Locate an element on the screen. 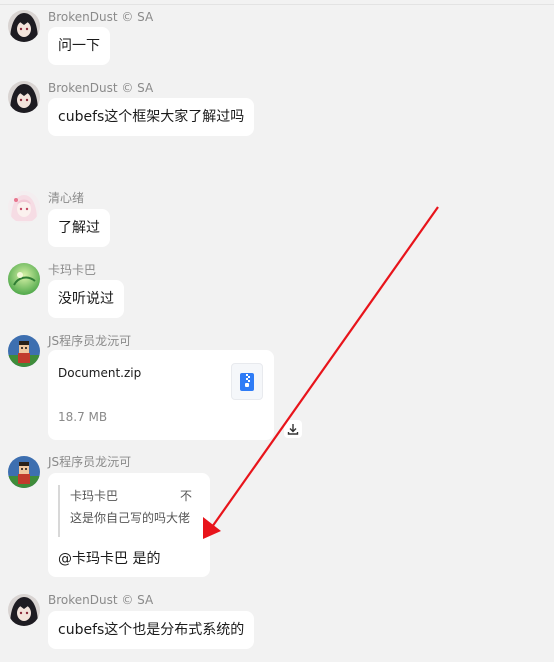 This screenshot has width=554, height=662. reply-message-bubble: 卡玛卡巴 不 这是你自己写的吗大佬 @卡玛卡巴 是的 is located at coordinates (129, 525).